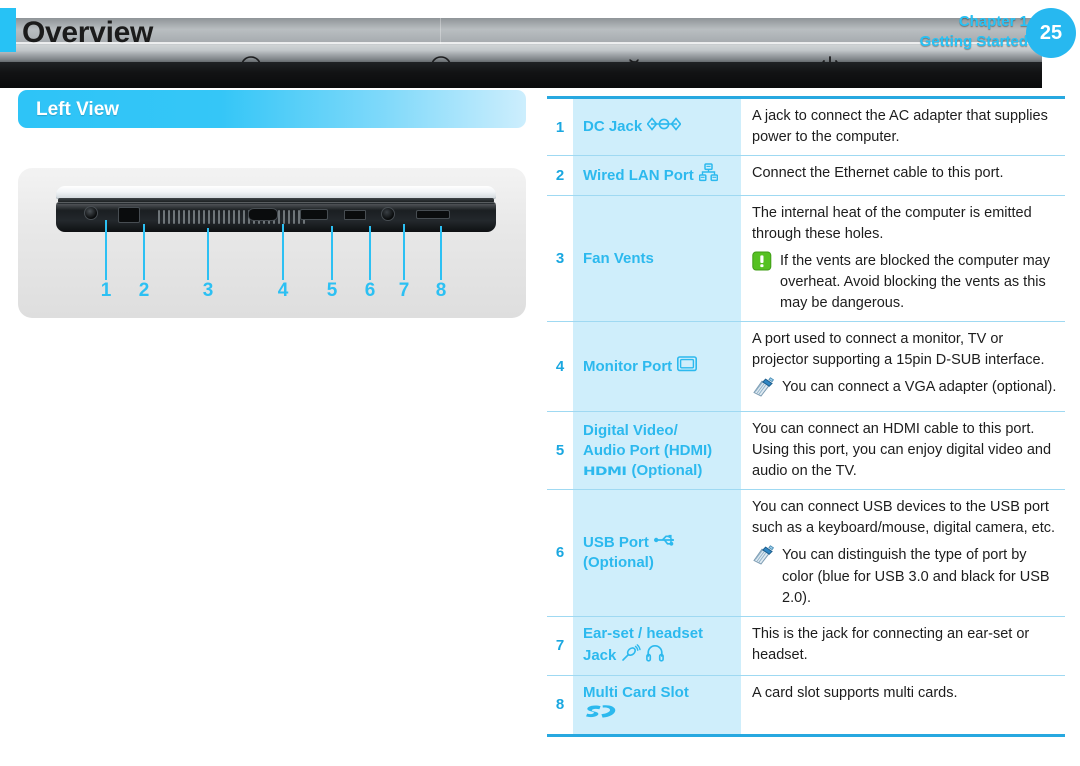 This screenshot has width=1080, height=766. What do you see at coordinates (708, 175) in the screenshot?
I see `network-icon` at bounding box center [708, 175].